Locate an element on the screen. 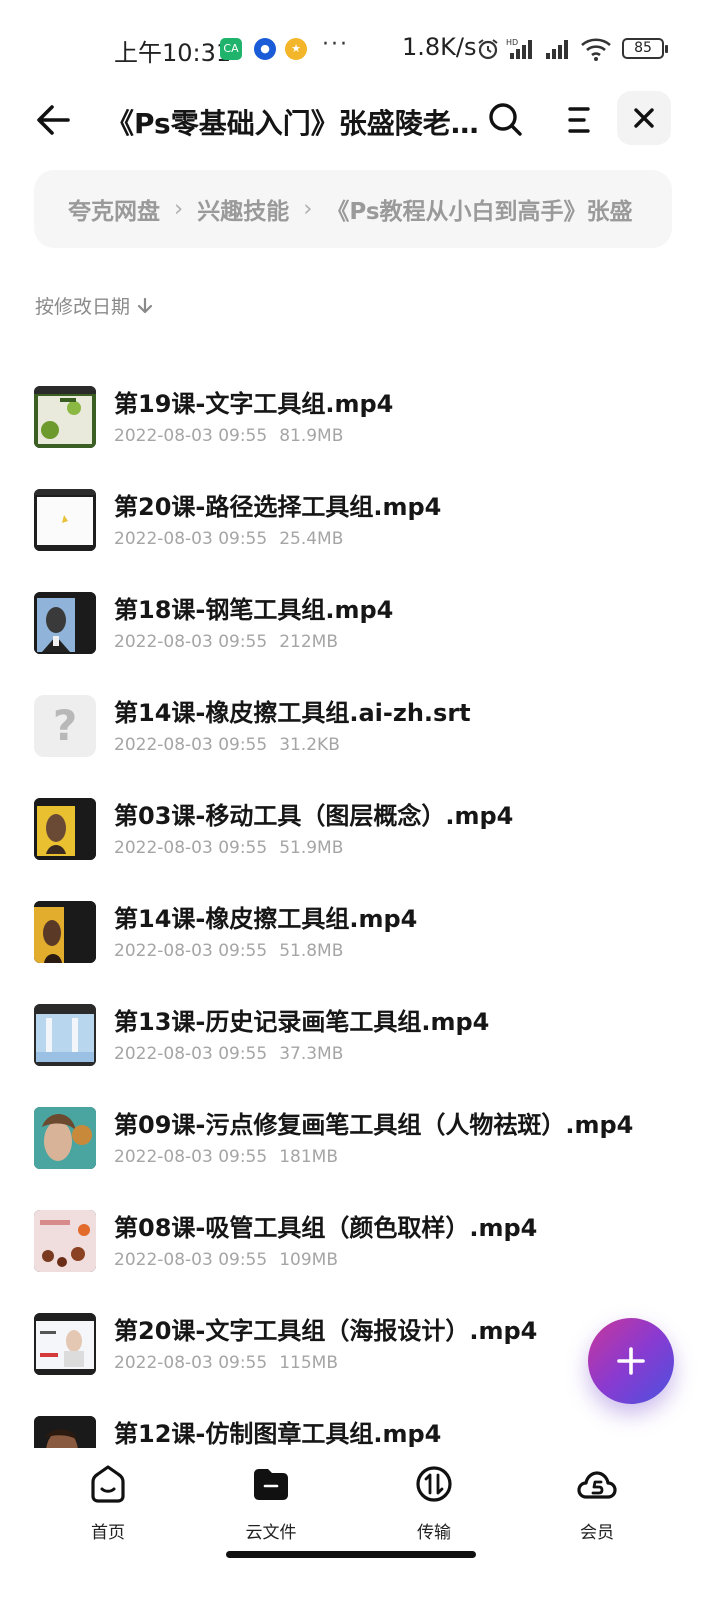 The image size is (720, 1600). file-meta: 2022-08-03 09:55 115MB is located at coordinates (226, 1363).